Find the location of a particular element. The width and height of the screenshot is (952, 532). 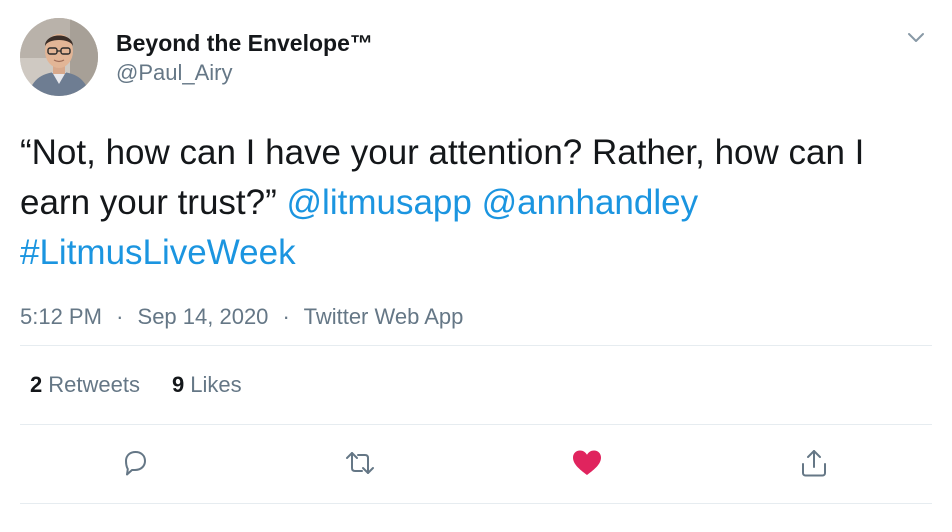

share-icon is located at coordinates (814, 463).